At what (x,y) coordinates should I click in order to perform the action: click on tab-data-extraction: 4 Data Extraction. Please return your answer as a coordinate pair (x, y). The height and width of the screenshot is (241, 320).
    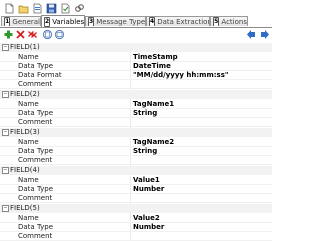
    Looking at the image, I should click on (178, 21).